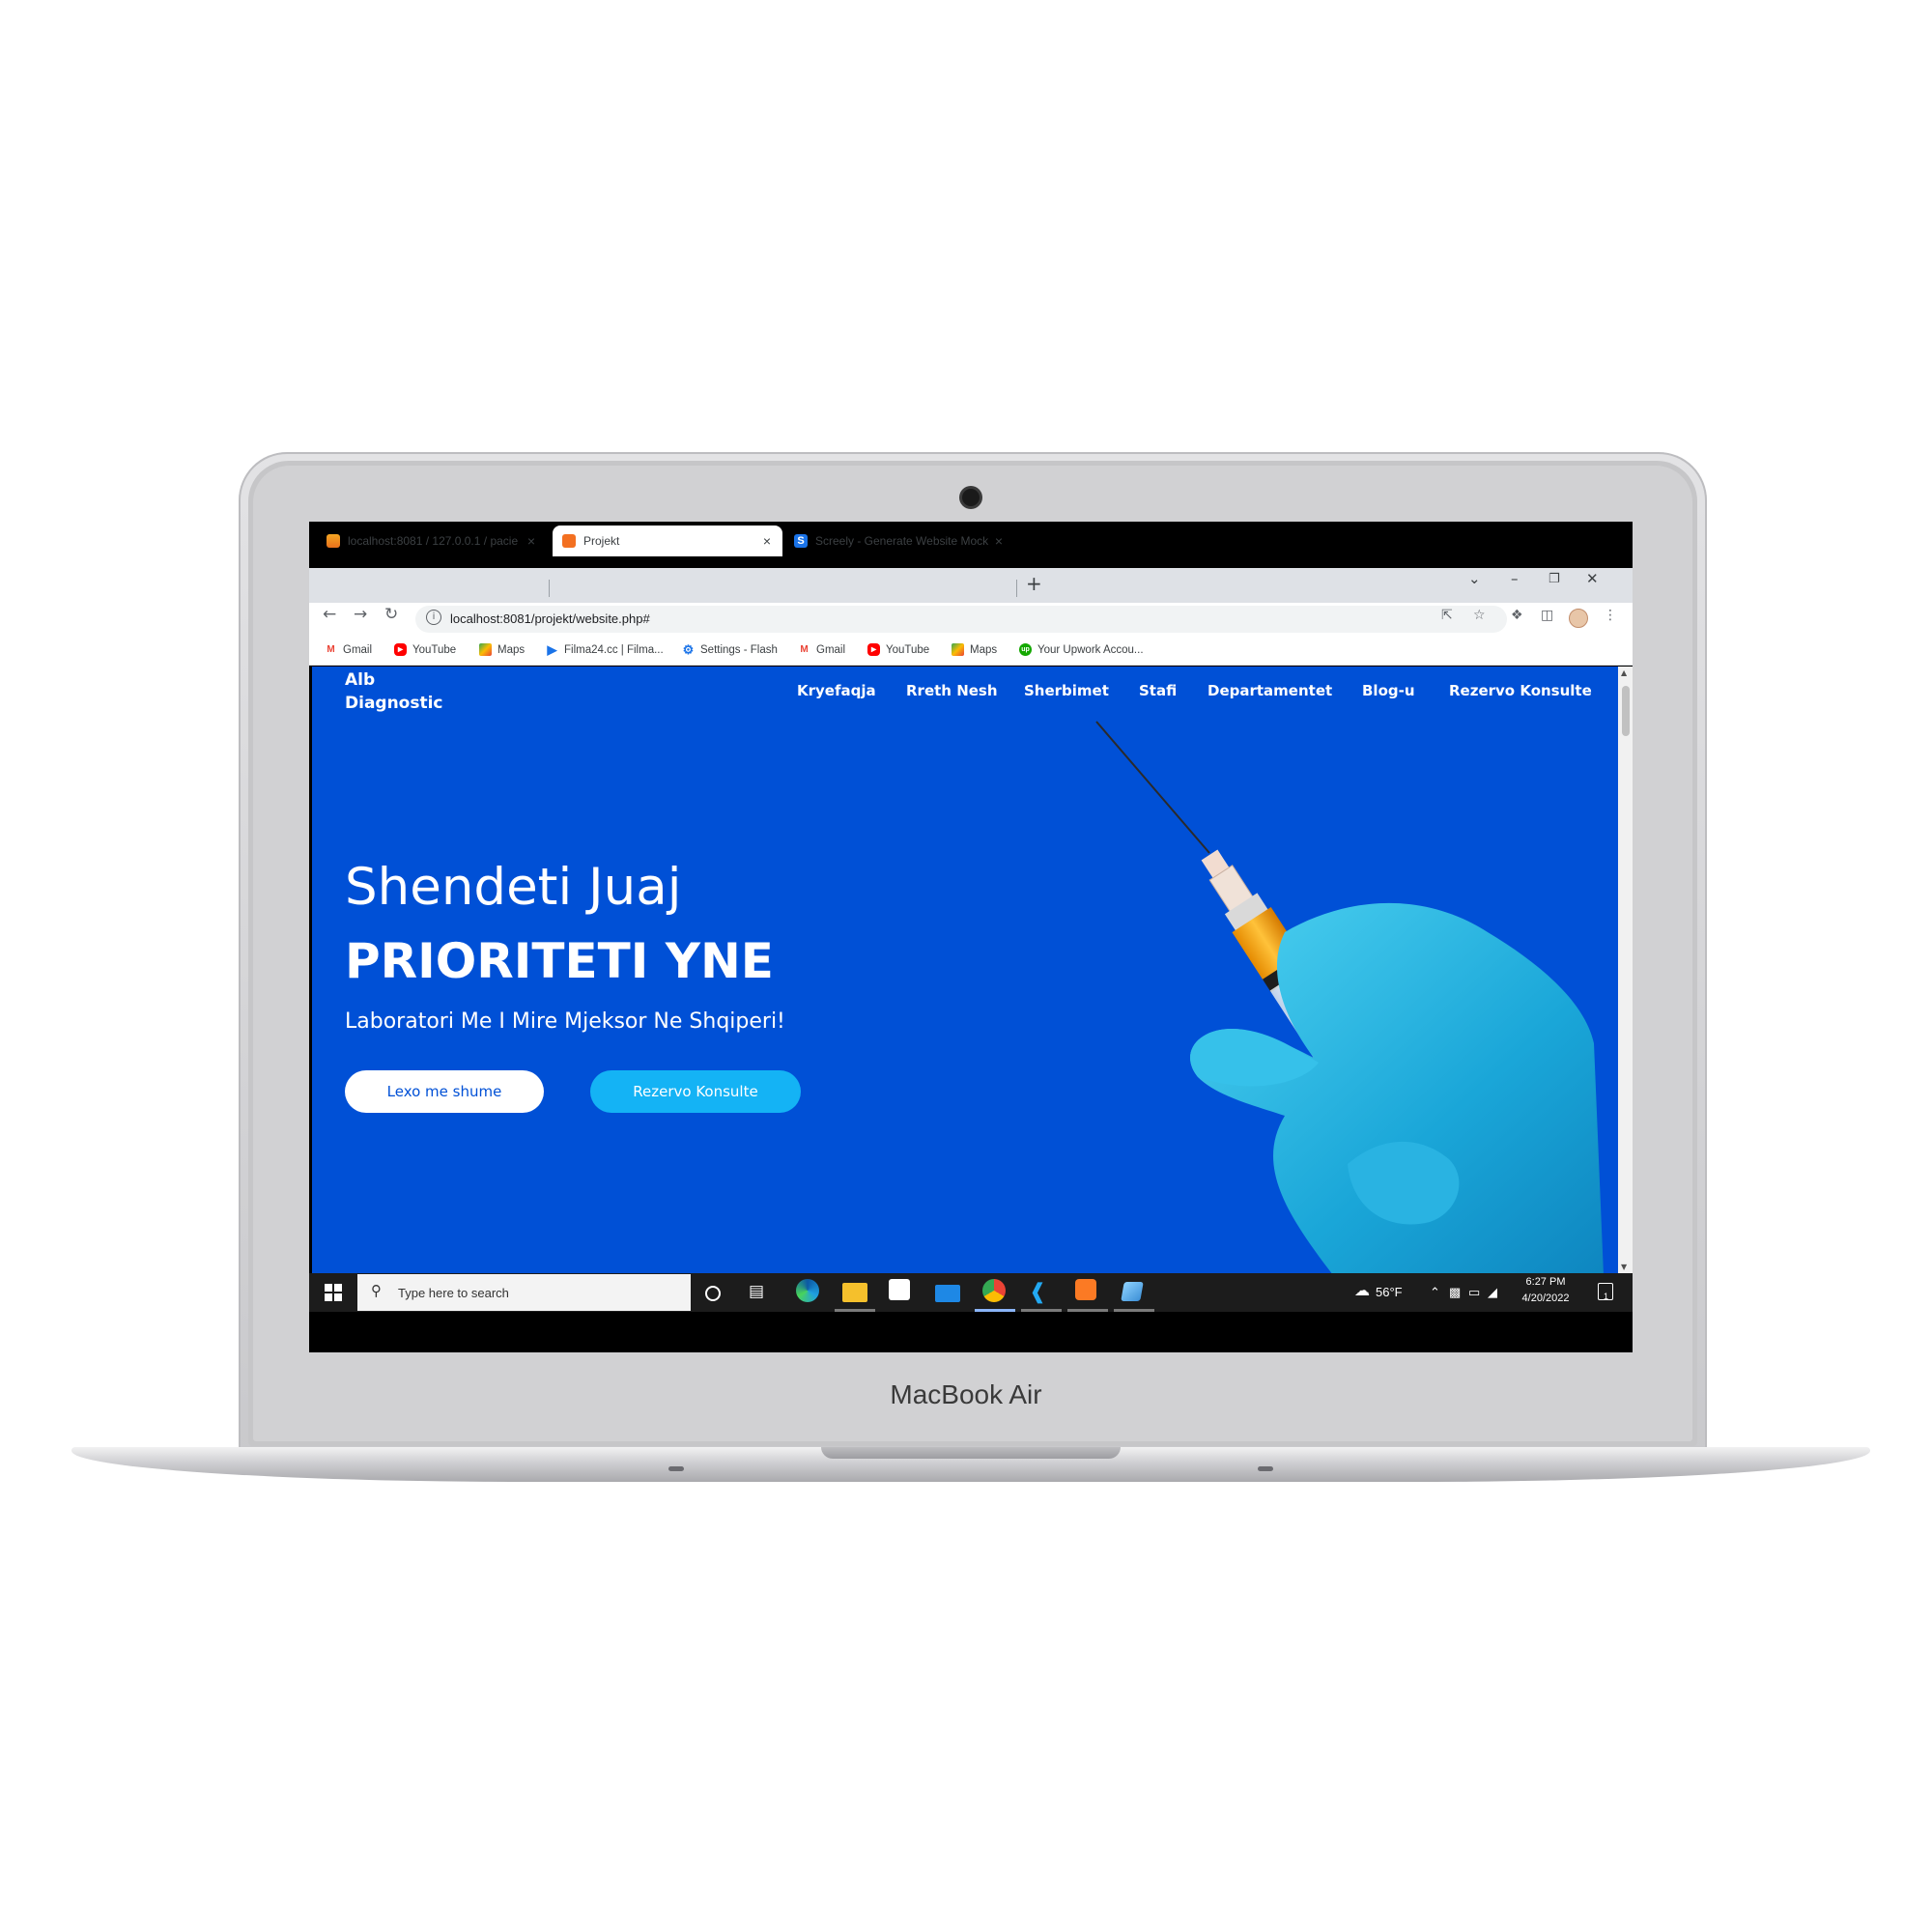  What do you see at coordinates (952, 690) in the screenshot?
I see `nav-rreth-nesh: Rreth Nesh` at bounding box center [952, 690].